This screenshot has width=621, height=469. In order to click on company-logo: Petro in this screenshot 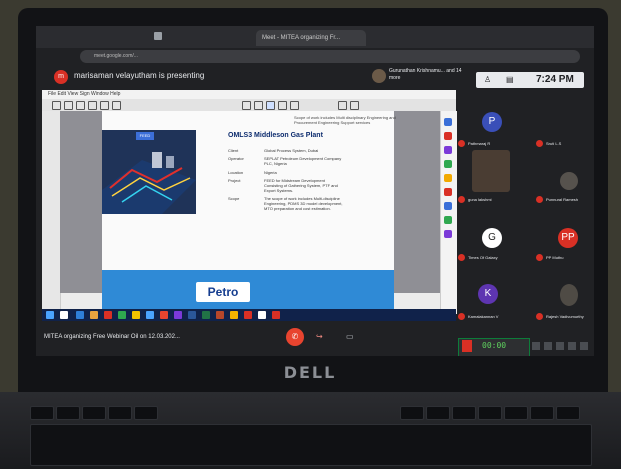, I will do `click(223, 292)`.